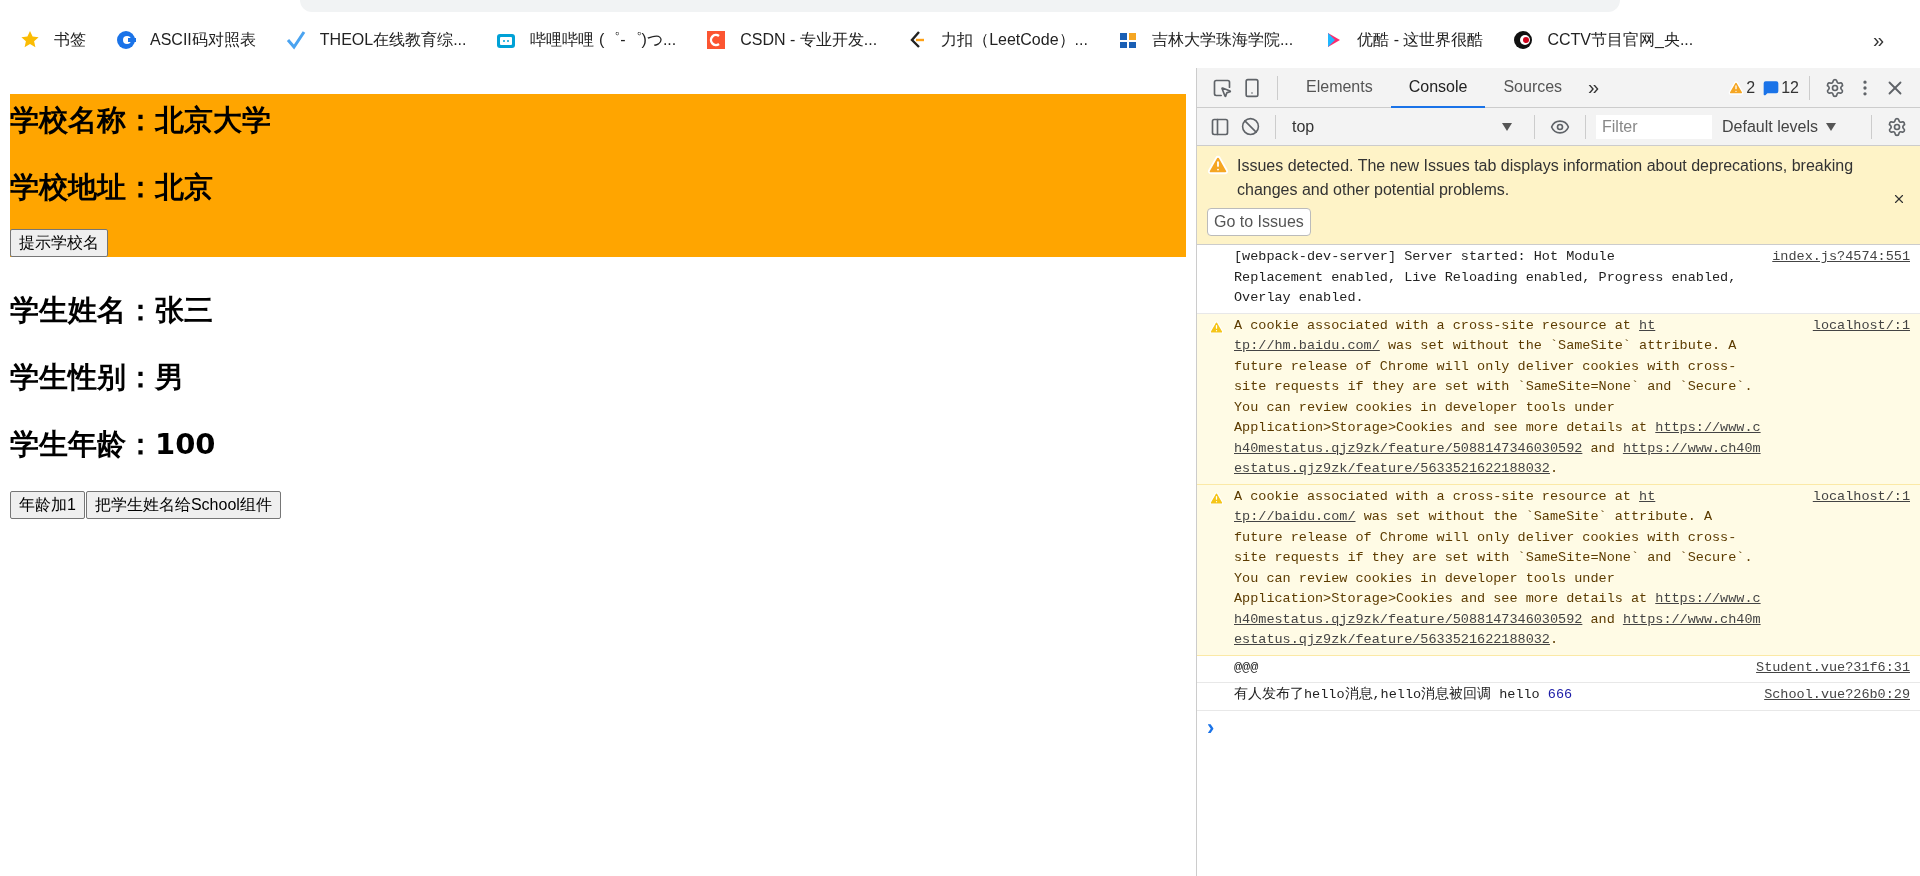  What do you see at coordinates (1899, 199) in the screenshot?
I see `close-icon` at bounding box center [1899, 199].